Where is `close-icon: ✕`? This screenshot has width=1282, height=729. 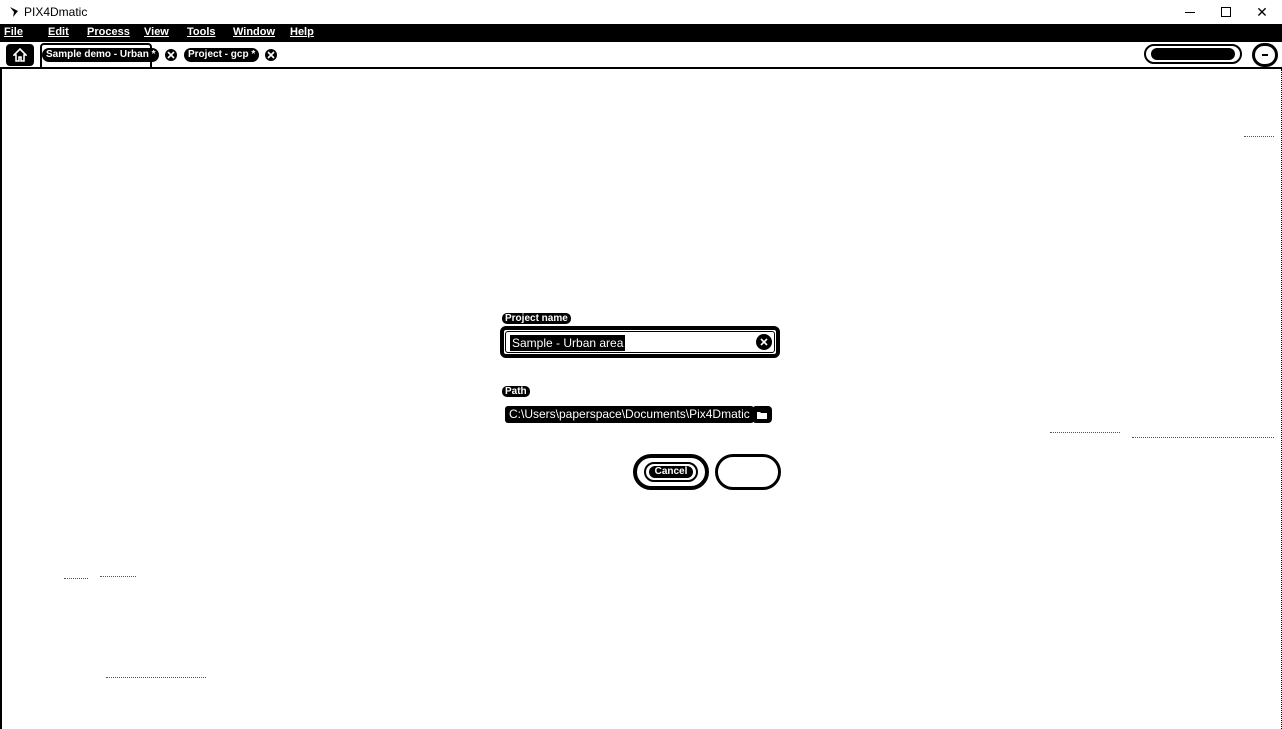
close-icon: ✕ is located at coordinates (1262, 11).